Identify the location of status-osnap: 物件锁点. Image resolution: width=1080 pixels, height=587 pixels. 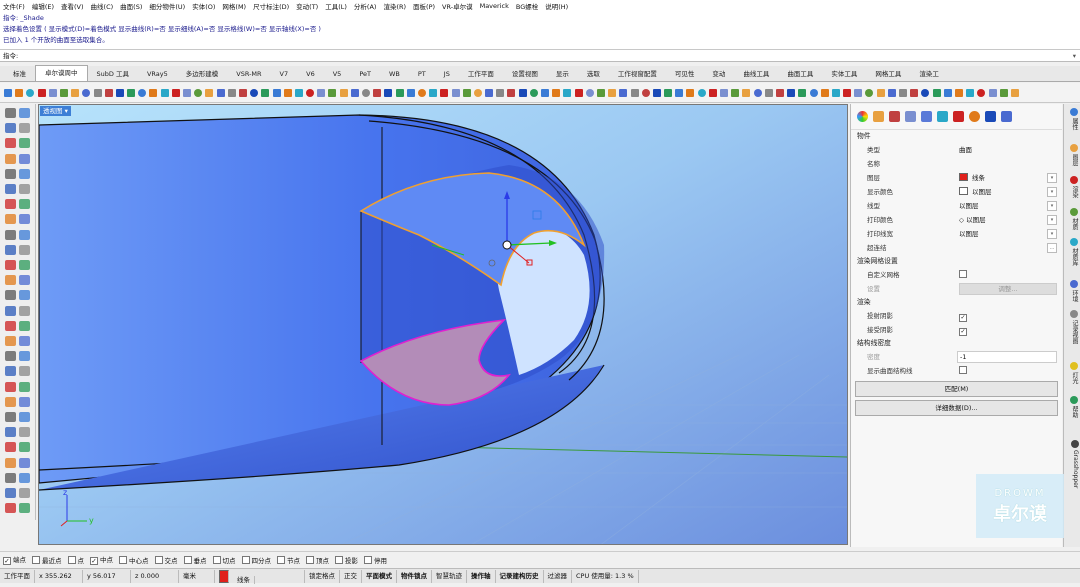
(414, 576).